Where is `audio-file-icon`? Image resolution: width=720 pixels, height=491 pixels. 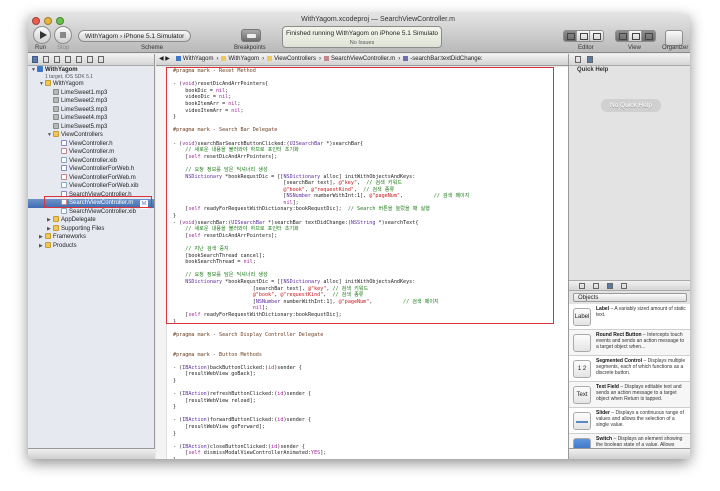 audio-file-icon is located at coordinates (56, 108).